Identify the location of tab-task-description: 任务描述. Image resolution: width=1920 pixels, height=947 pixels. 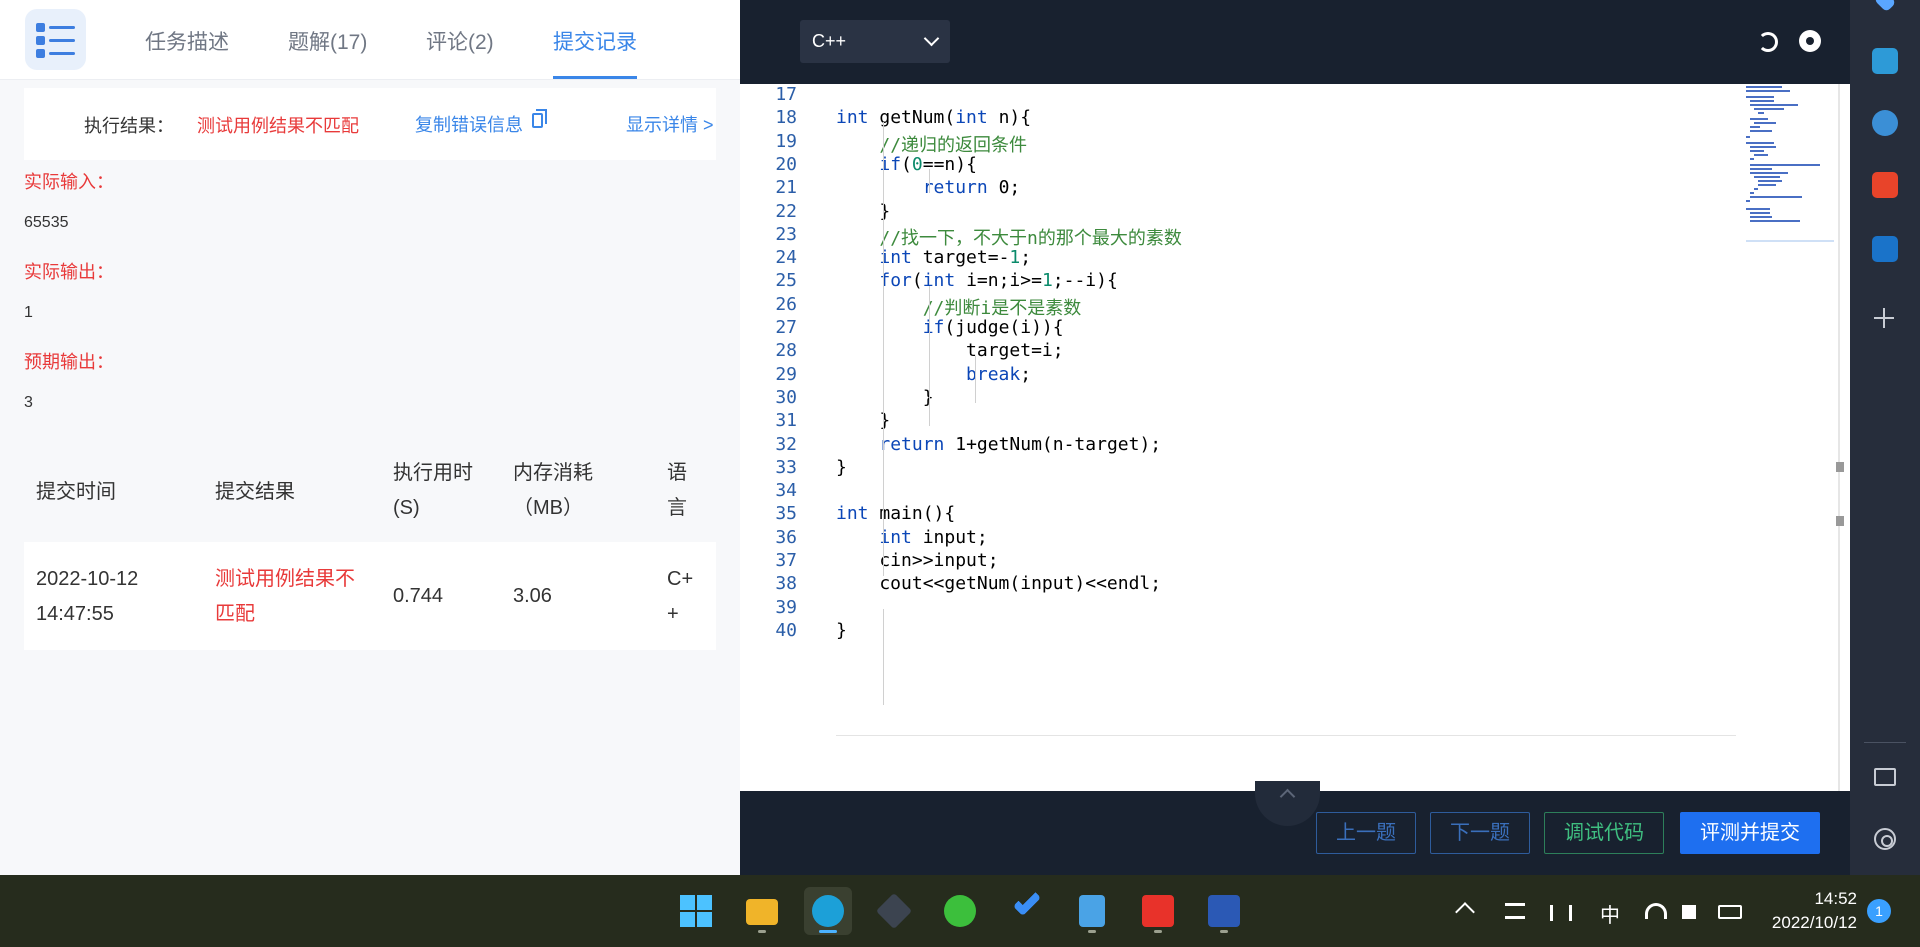
(187, 41).